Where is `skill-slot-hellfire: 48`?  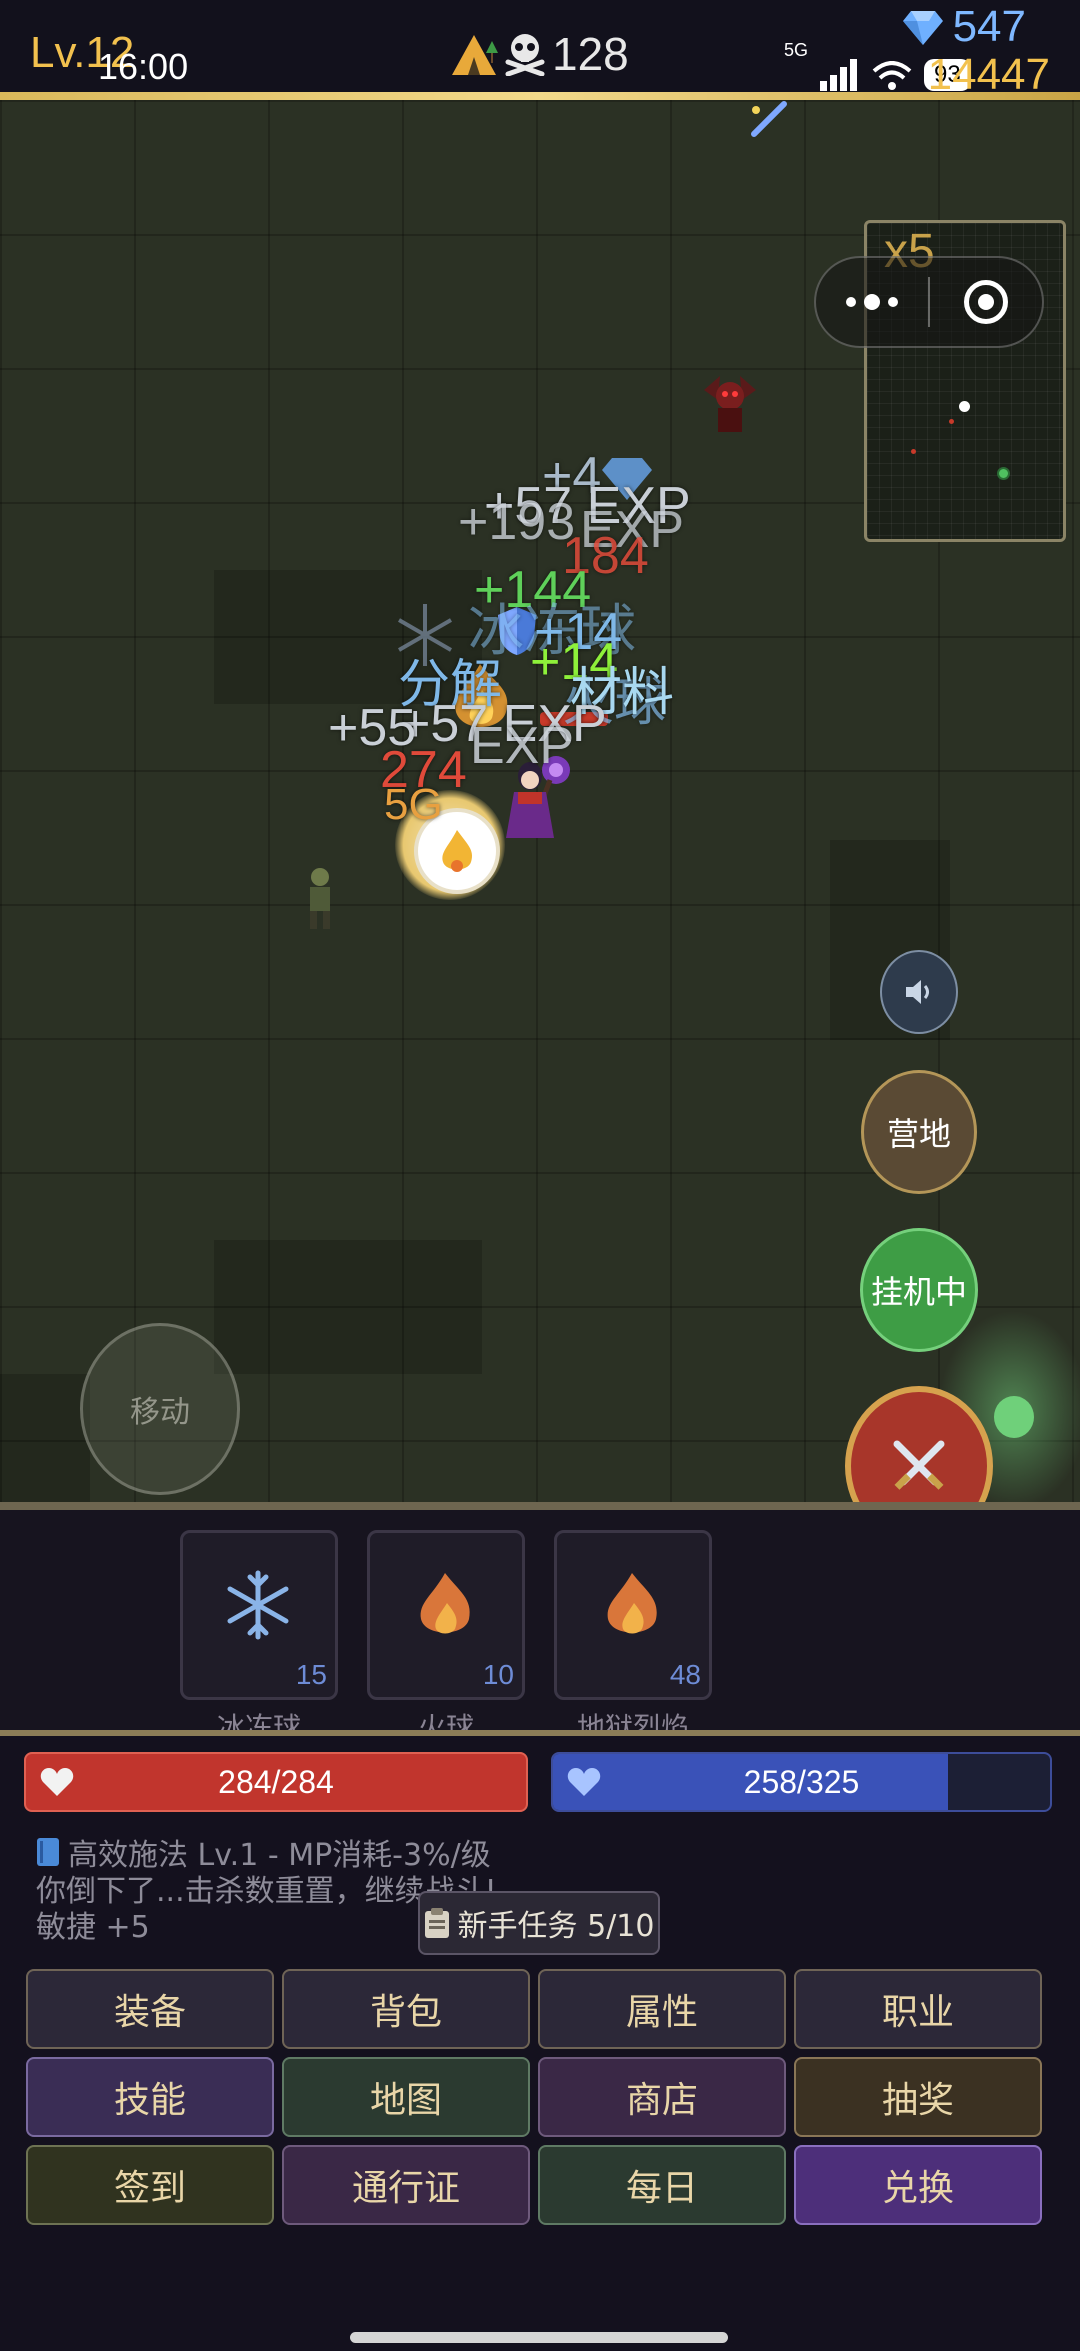 skill-slot-hellfire: 48 is located at coordinates (633, 1615).